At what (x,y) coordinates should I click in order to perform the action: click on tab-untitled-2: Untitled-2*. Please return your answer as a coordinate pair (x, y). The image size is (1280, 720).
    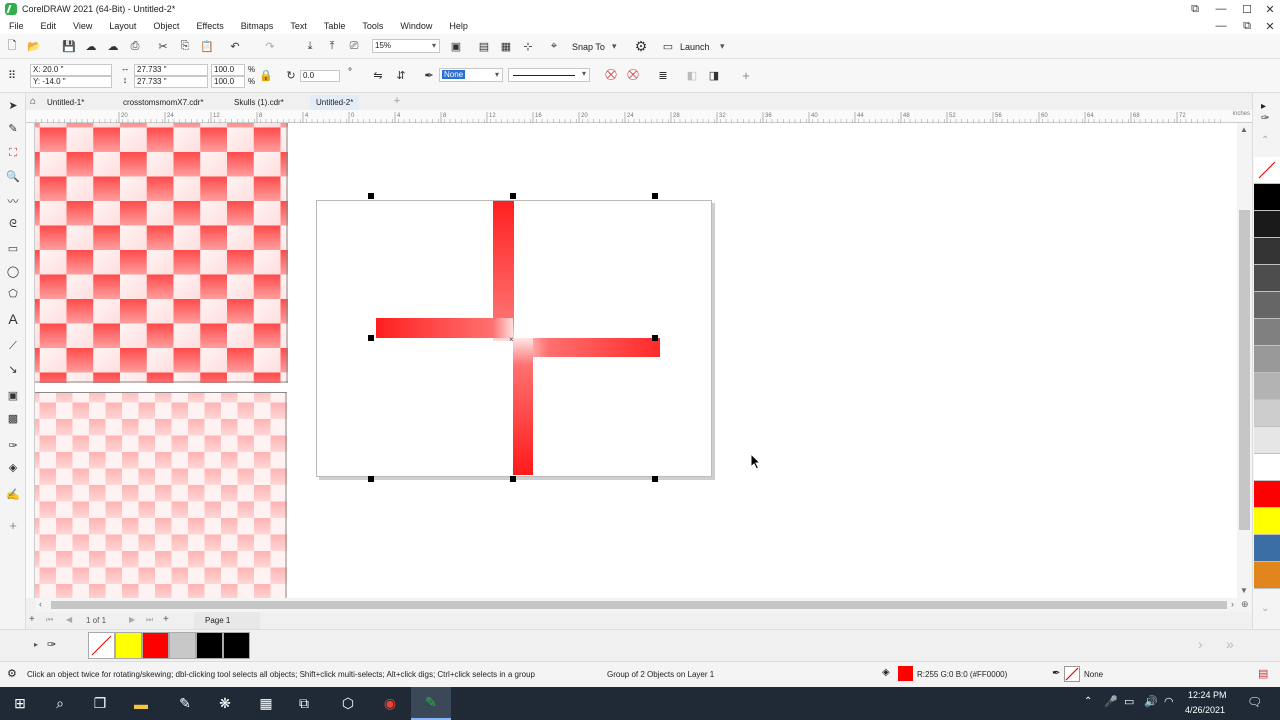
    Looking at the image, I should click on (335, 102).